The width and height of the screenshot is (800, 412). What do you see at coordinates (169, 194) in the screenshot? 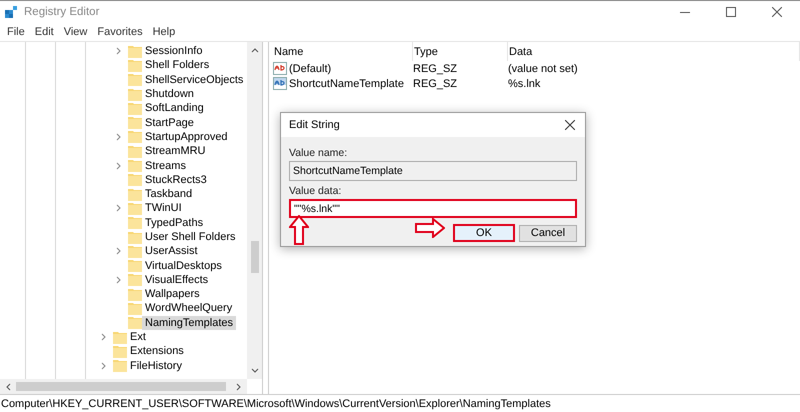
I see `tree-item: Taskband` at bounding box center [169, 194].